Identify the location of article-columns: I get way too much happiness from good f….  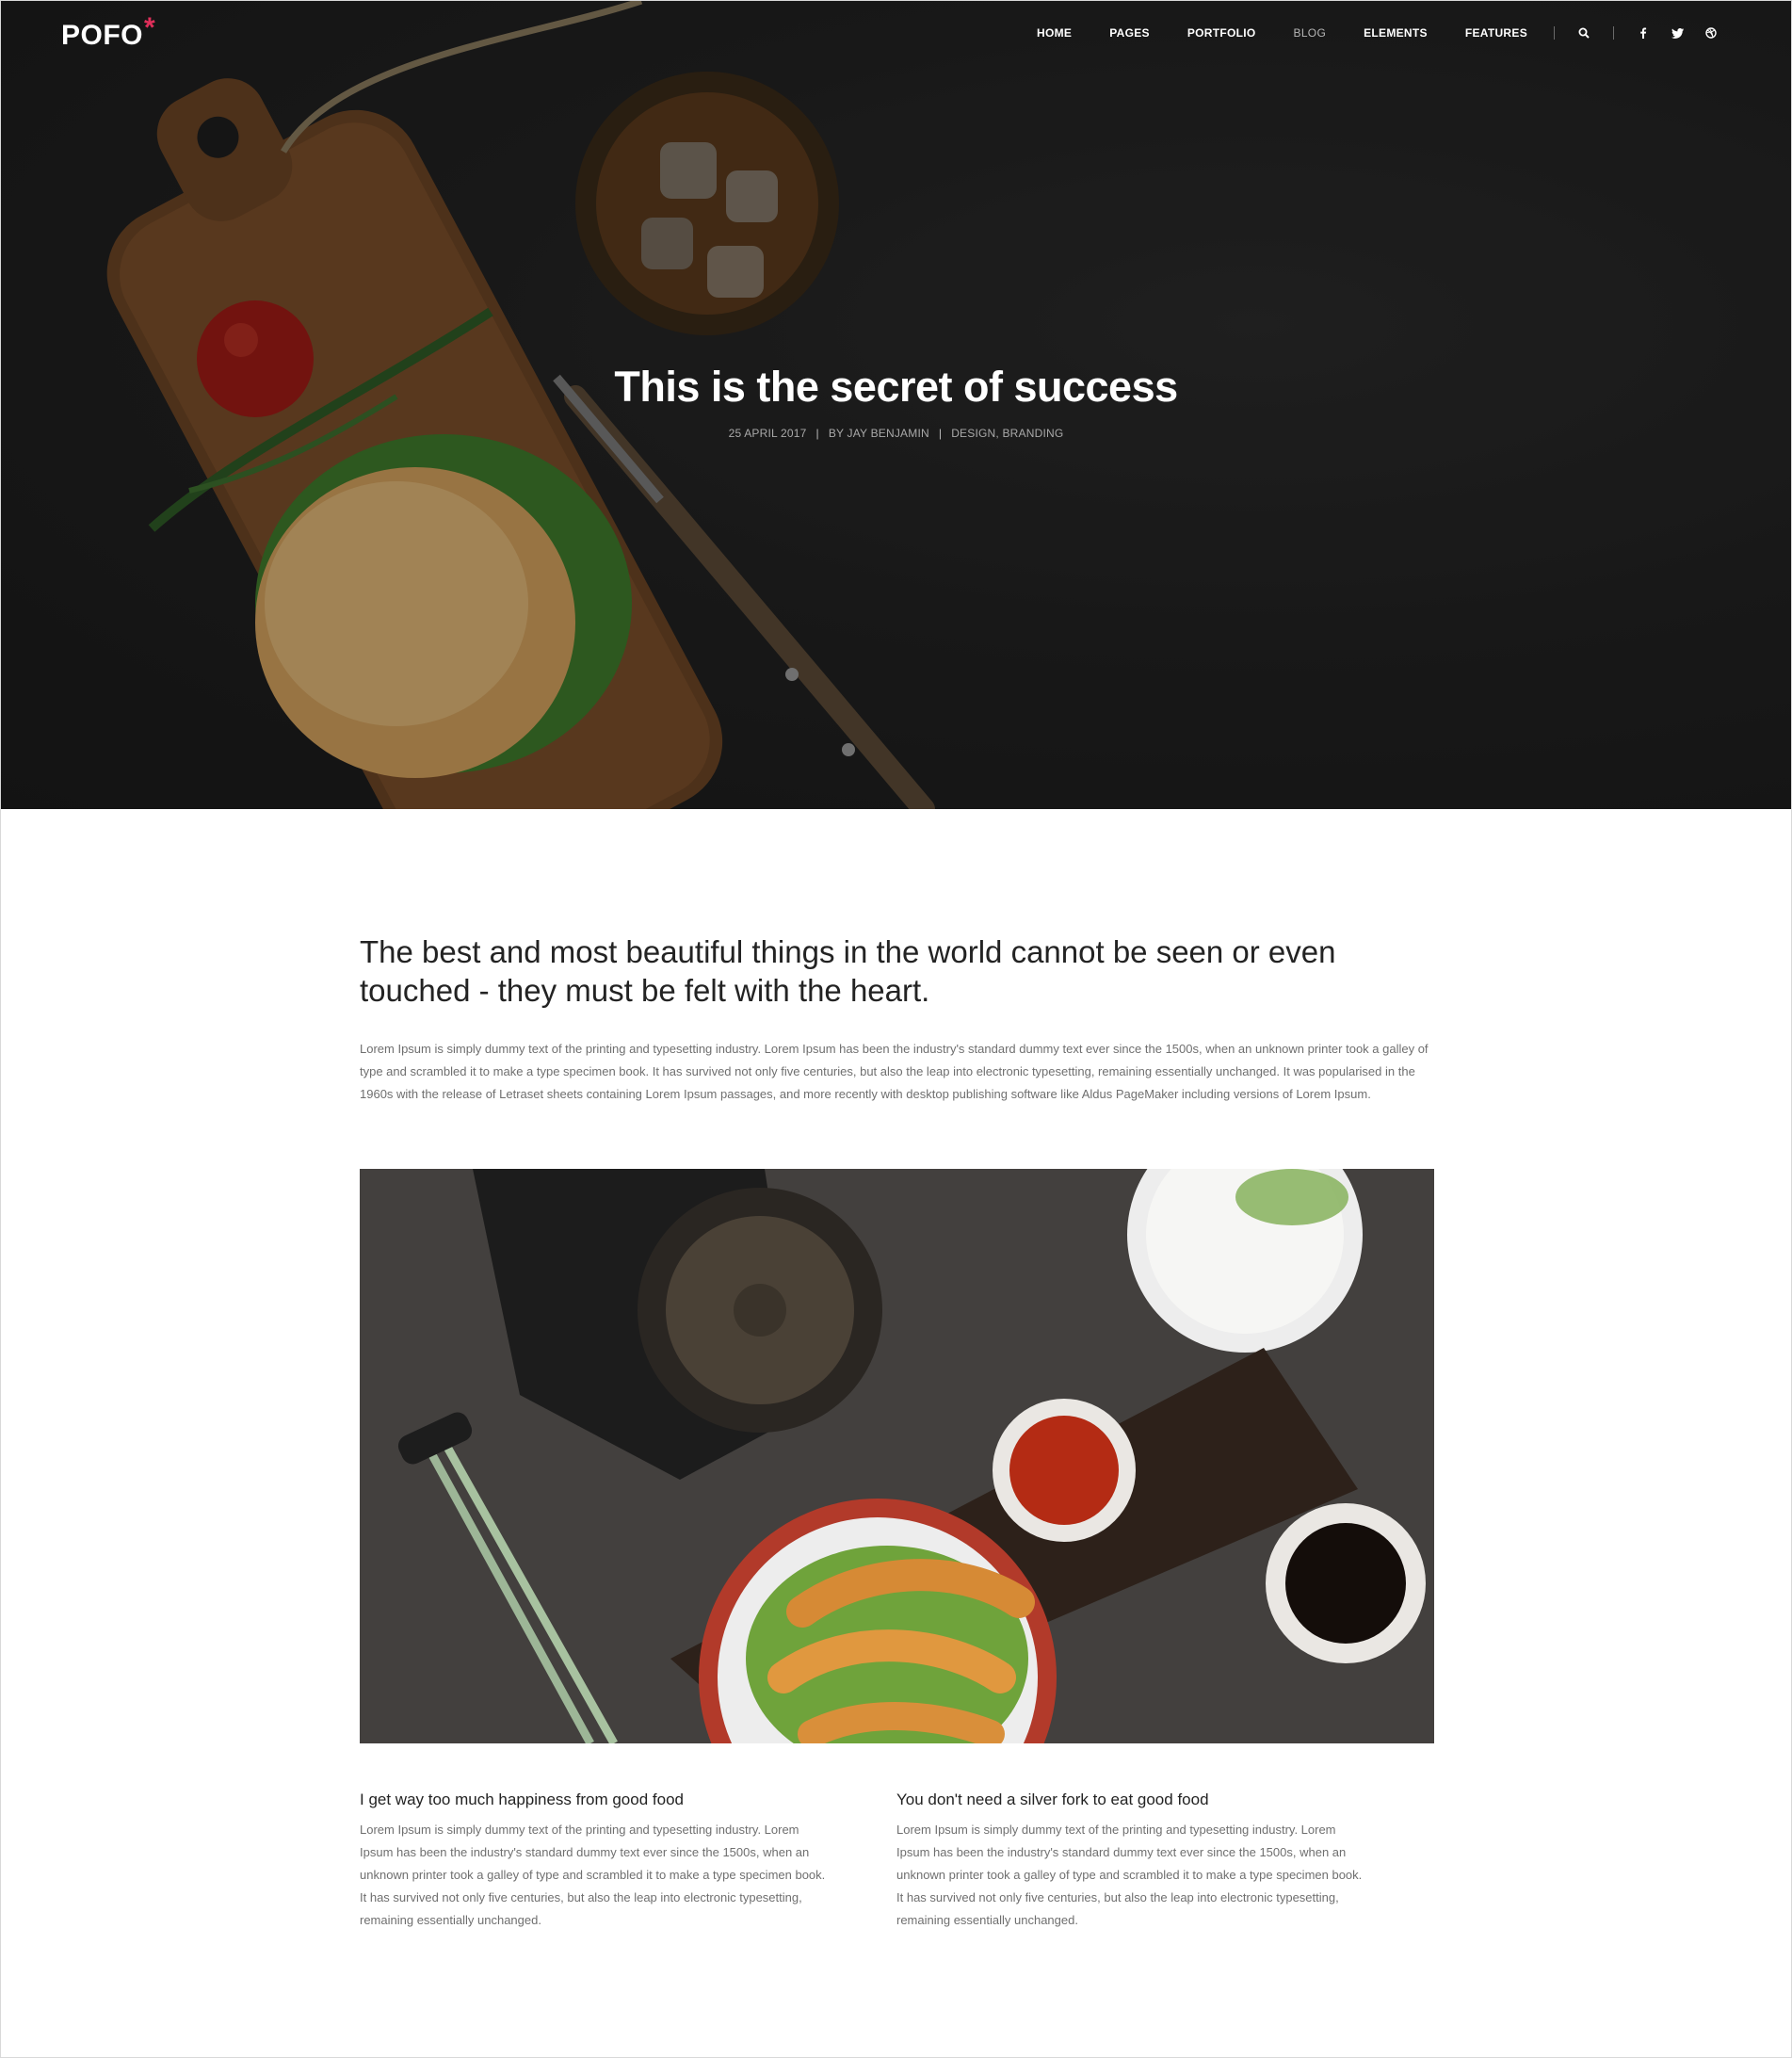
(896, 1861).